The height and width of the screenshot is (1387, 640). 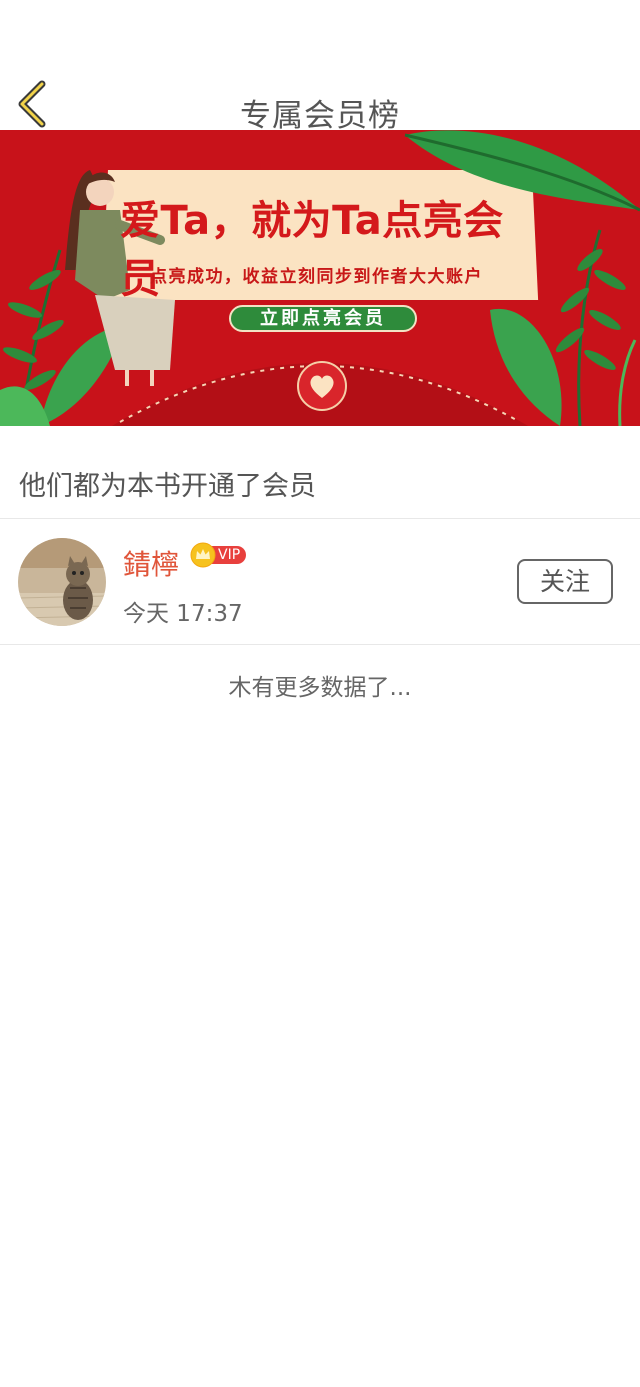 What do you see at coordinates (316, 277) in the screenshot?
I see `banner-subtitle: 点亮成功，收益立刻同步到作者大大账户` at bounding box center [316, 277].